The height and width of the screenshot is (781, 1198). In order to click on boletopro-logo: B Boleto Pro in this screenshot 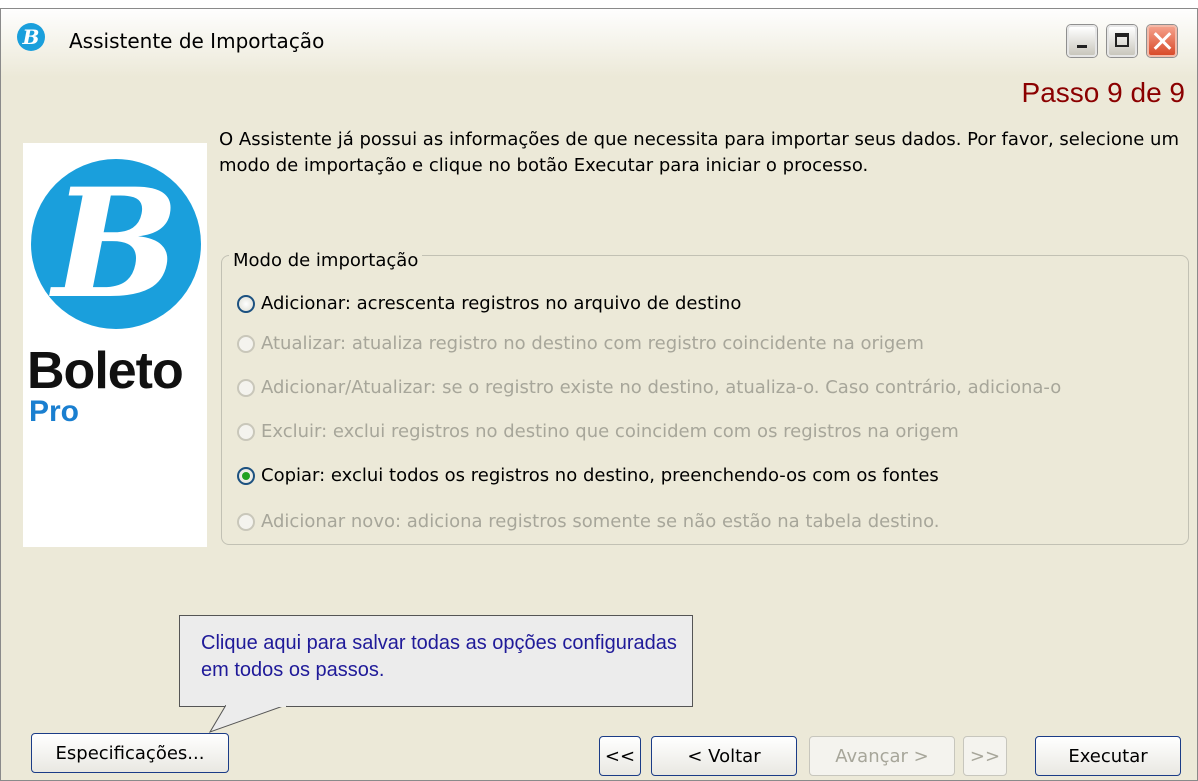, I will do `click(115, 345)`.